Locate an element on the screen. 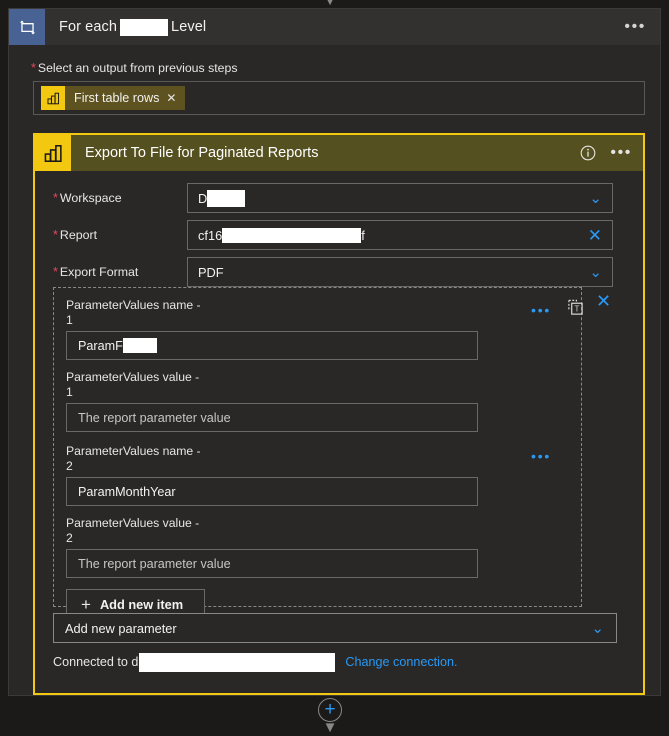  parameter-name-input-1: ParamF is located at coordinates (272, 345).